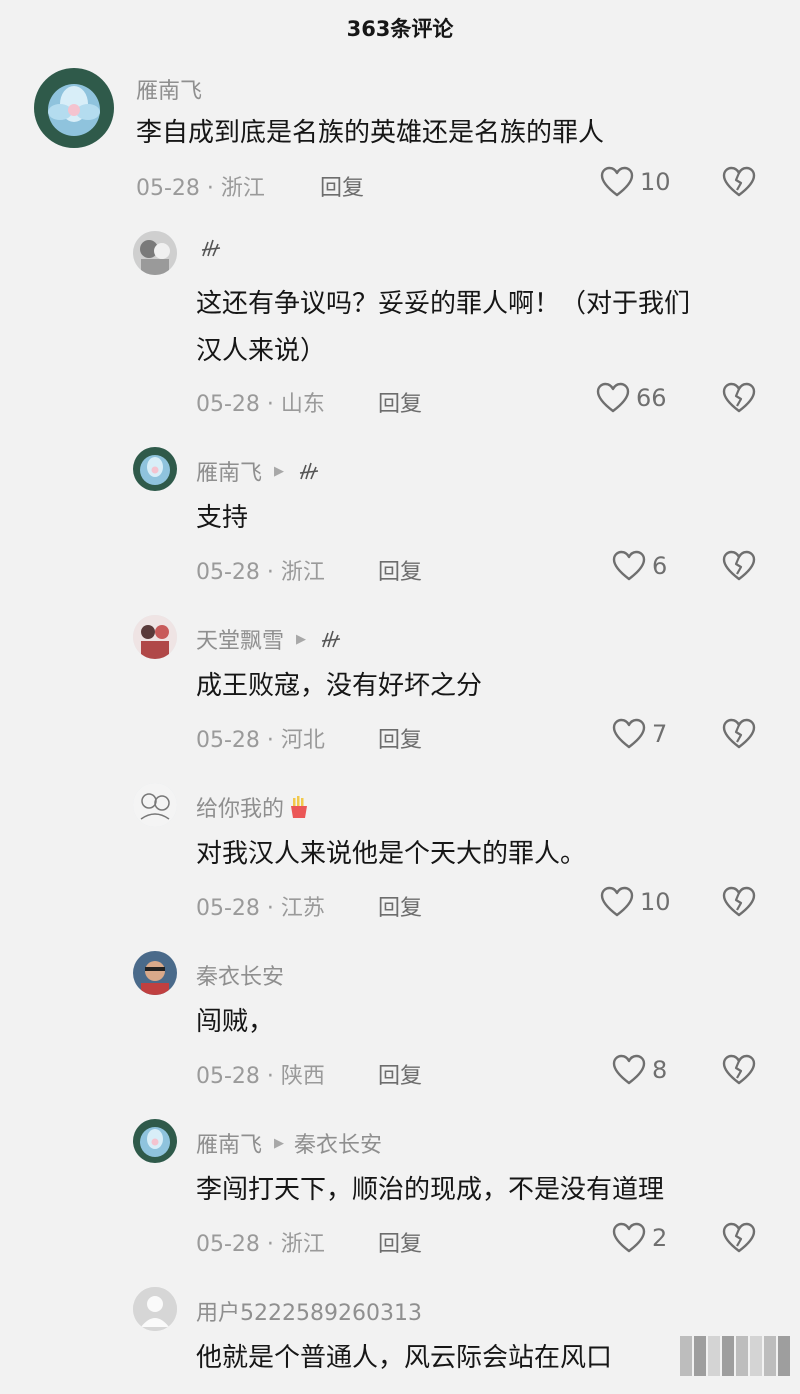 The width and height of the screenshot is (800, 1394). Describe the element at coordinates (651, 398) in the screenshot. I see `like-count: 66` at that location.